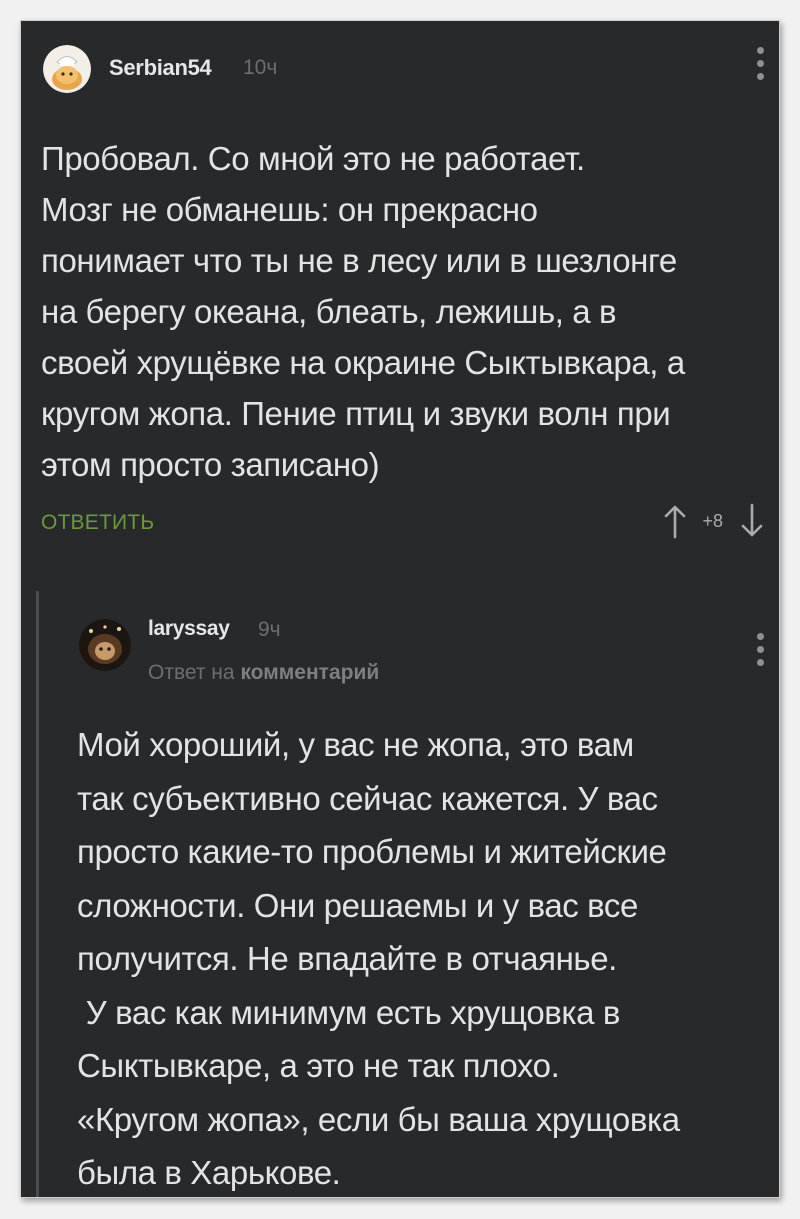  Describe the element at coordinates (37, 894) in the screenshot. I see `thread-line` at that location.